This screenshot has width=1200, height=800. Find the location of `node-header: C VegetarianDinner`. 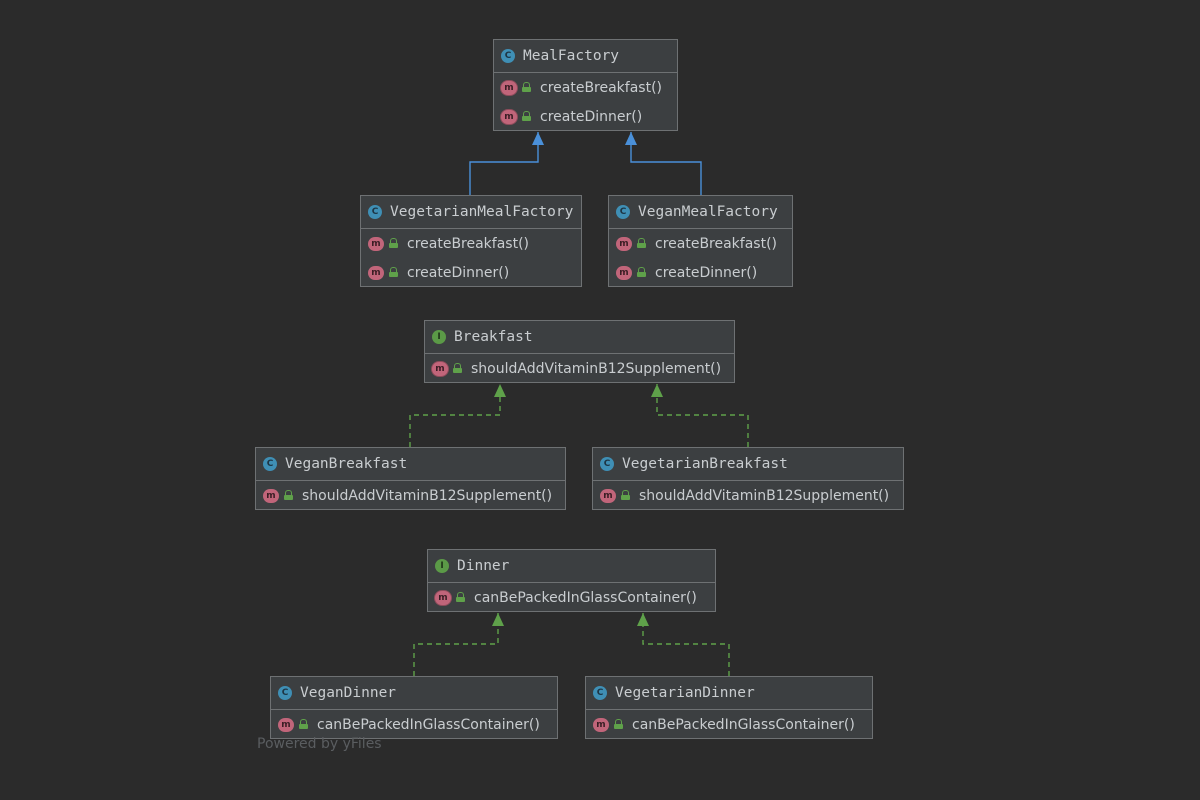

node-header: C VegetarianDinner is located at coordinates (729, 693).